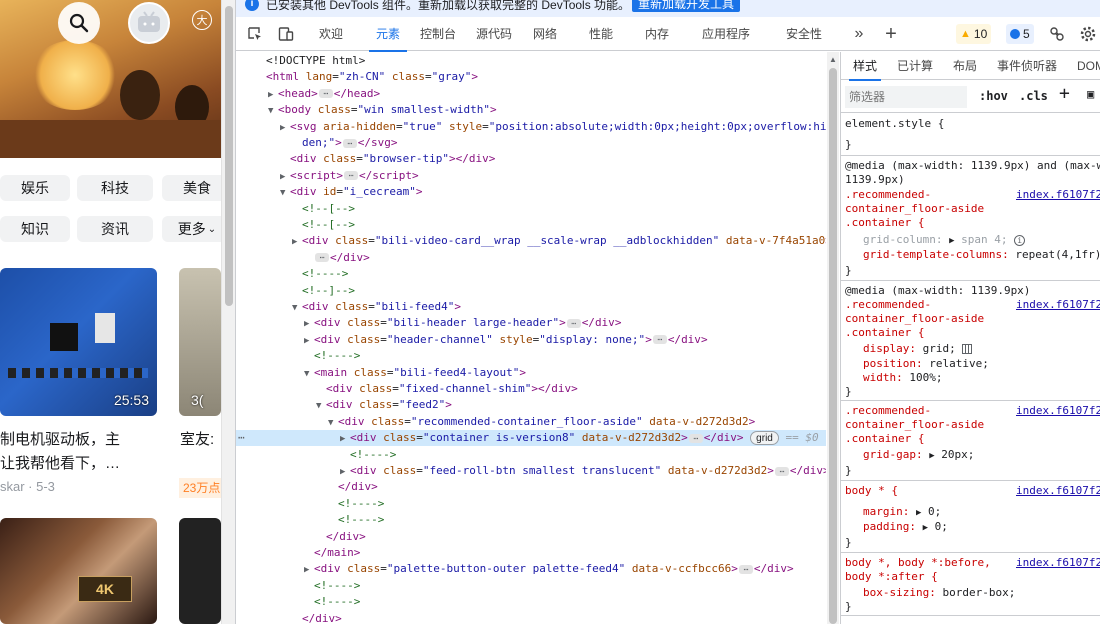 This screenshot has height=624, width=1100. What do you see at coordinates (531, 258) in the screenshot?
I see `dom-node: ⋯ </div>` at bounding box center [531, 258].